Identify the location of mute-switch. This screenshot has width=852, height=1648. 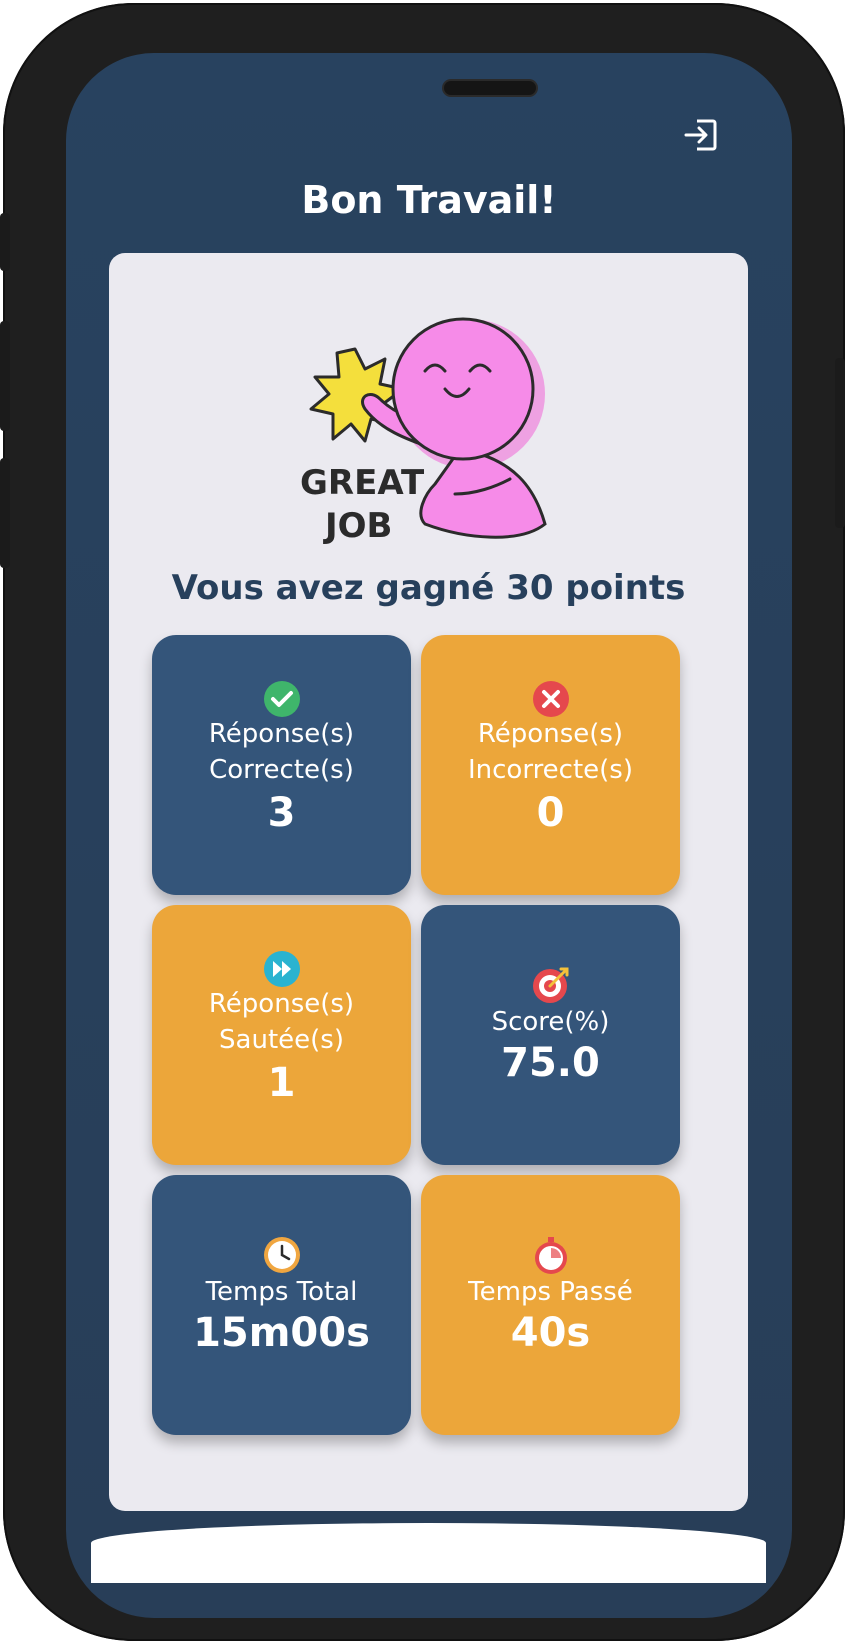
(5, 242).